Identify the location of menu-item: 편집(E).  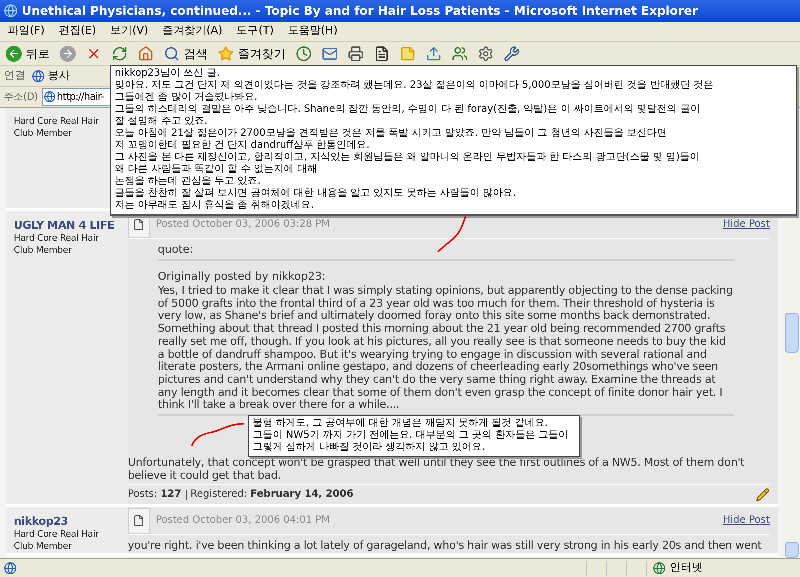
(77, 31).